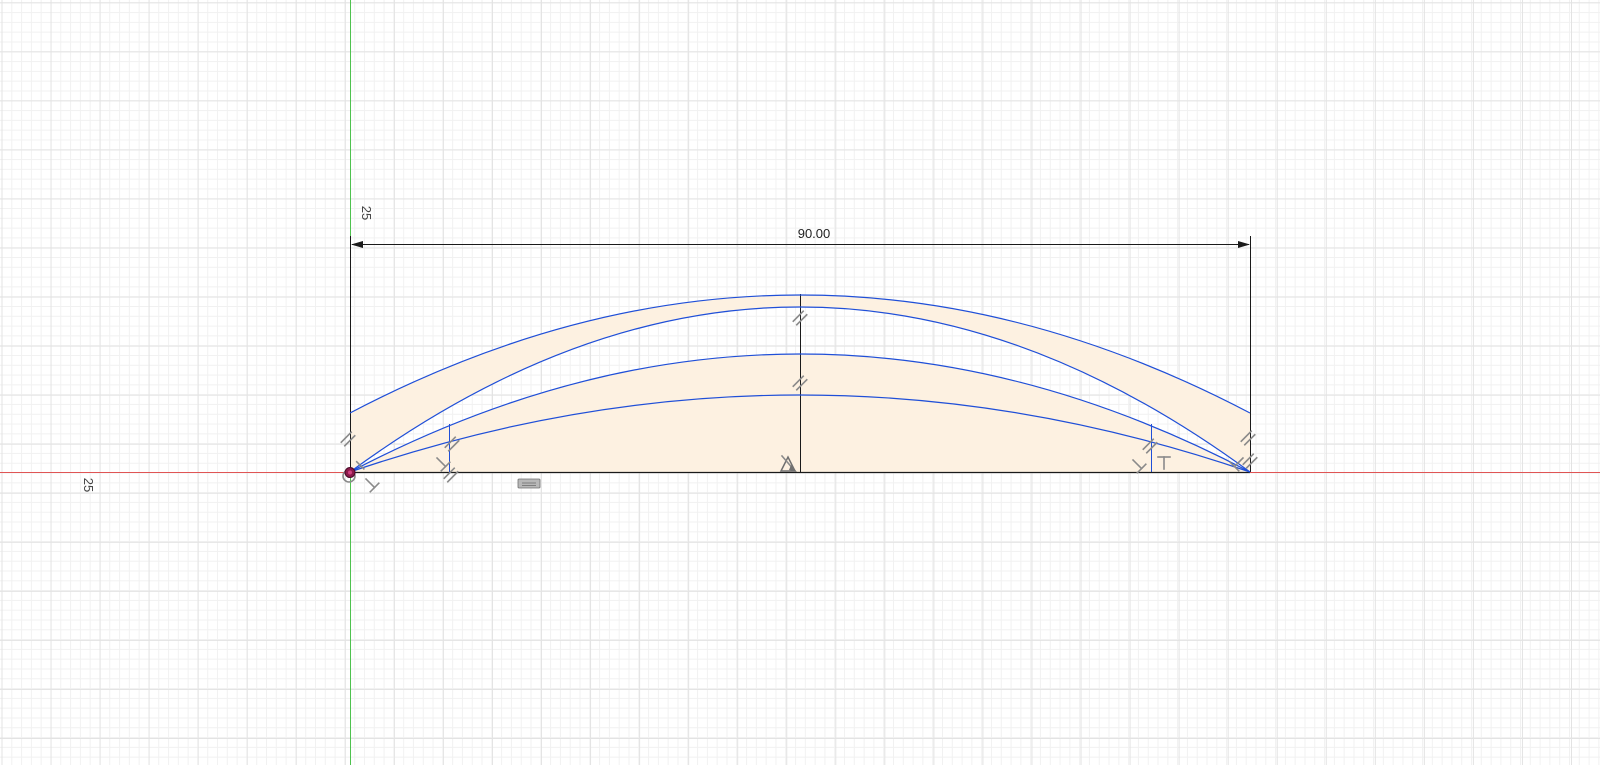 The width and height of the screenshot is (1600, 765). I want to click on axis-label-horizontal: 25, so click(88, 485).